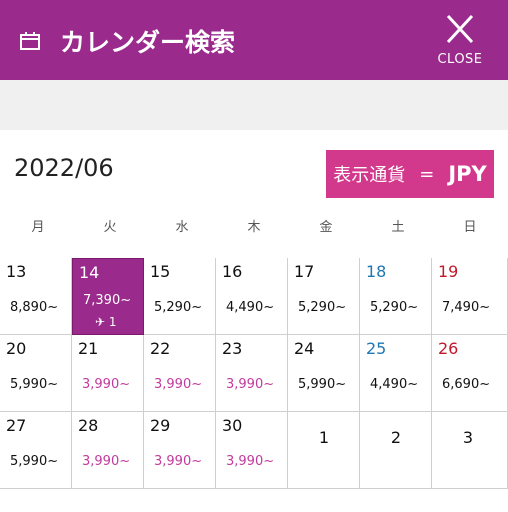 This screenshot has width=508, height=512. What do you see at coordinates (448, 348) in the screenshot?
I see `day-number: 26` at bounding box center [448, 348].